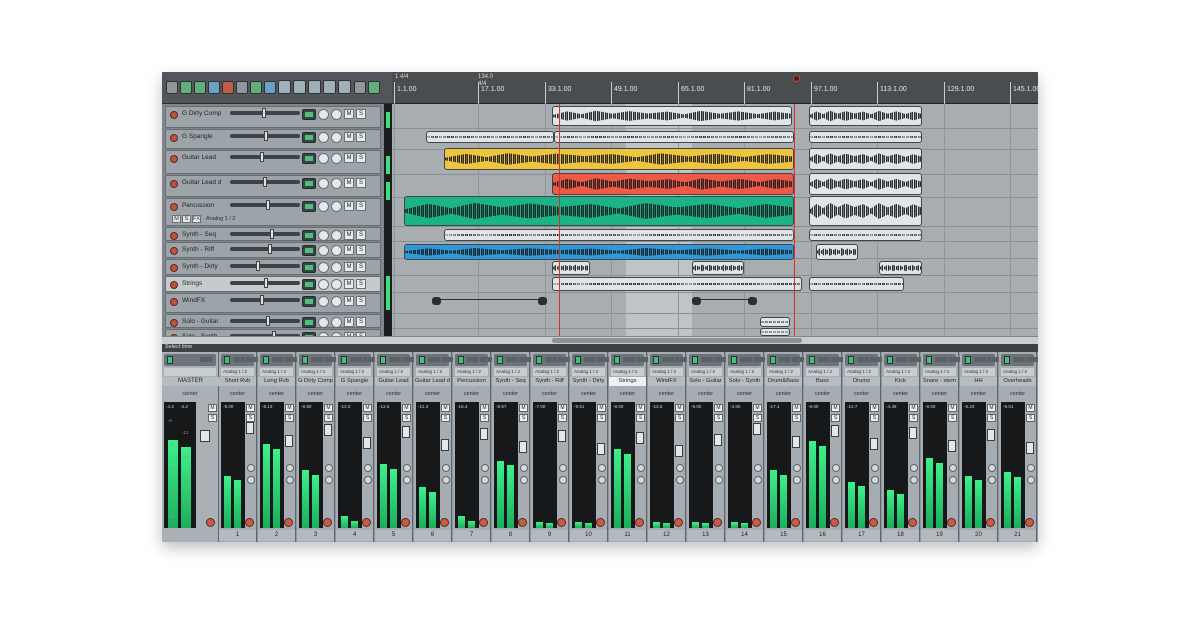 Image resolution: width=1200 pixels, height=627 pixels. What do you see at coordinates (190, 372) in the screenshot?
I see `master-insert` at bounding box center [190, 372].